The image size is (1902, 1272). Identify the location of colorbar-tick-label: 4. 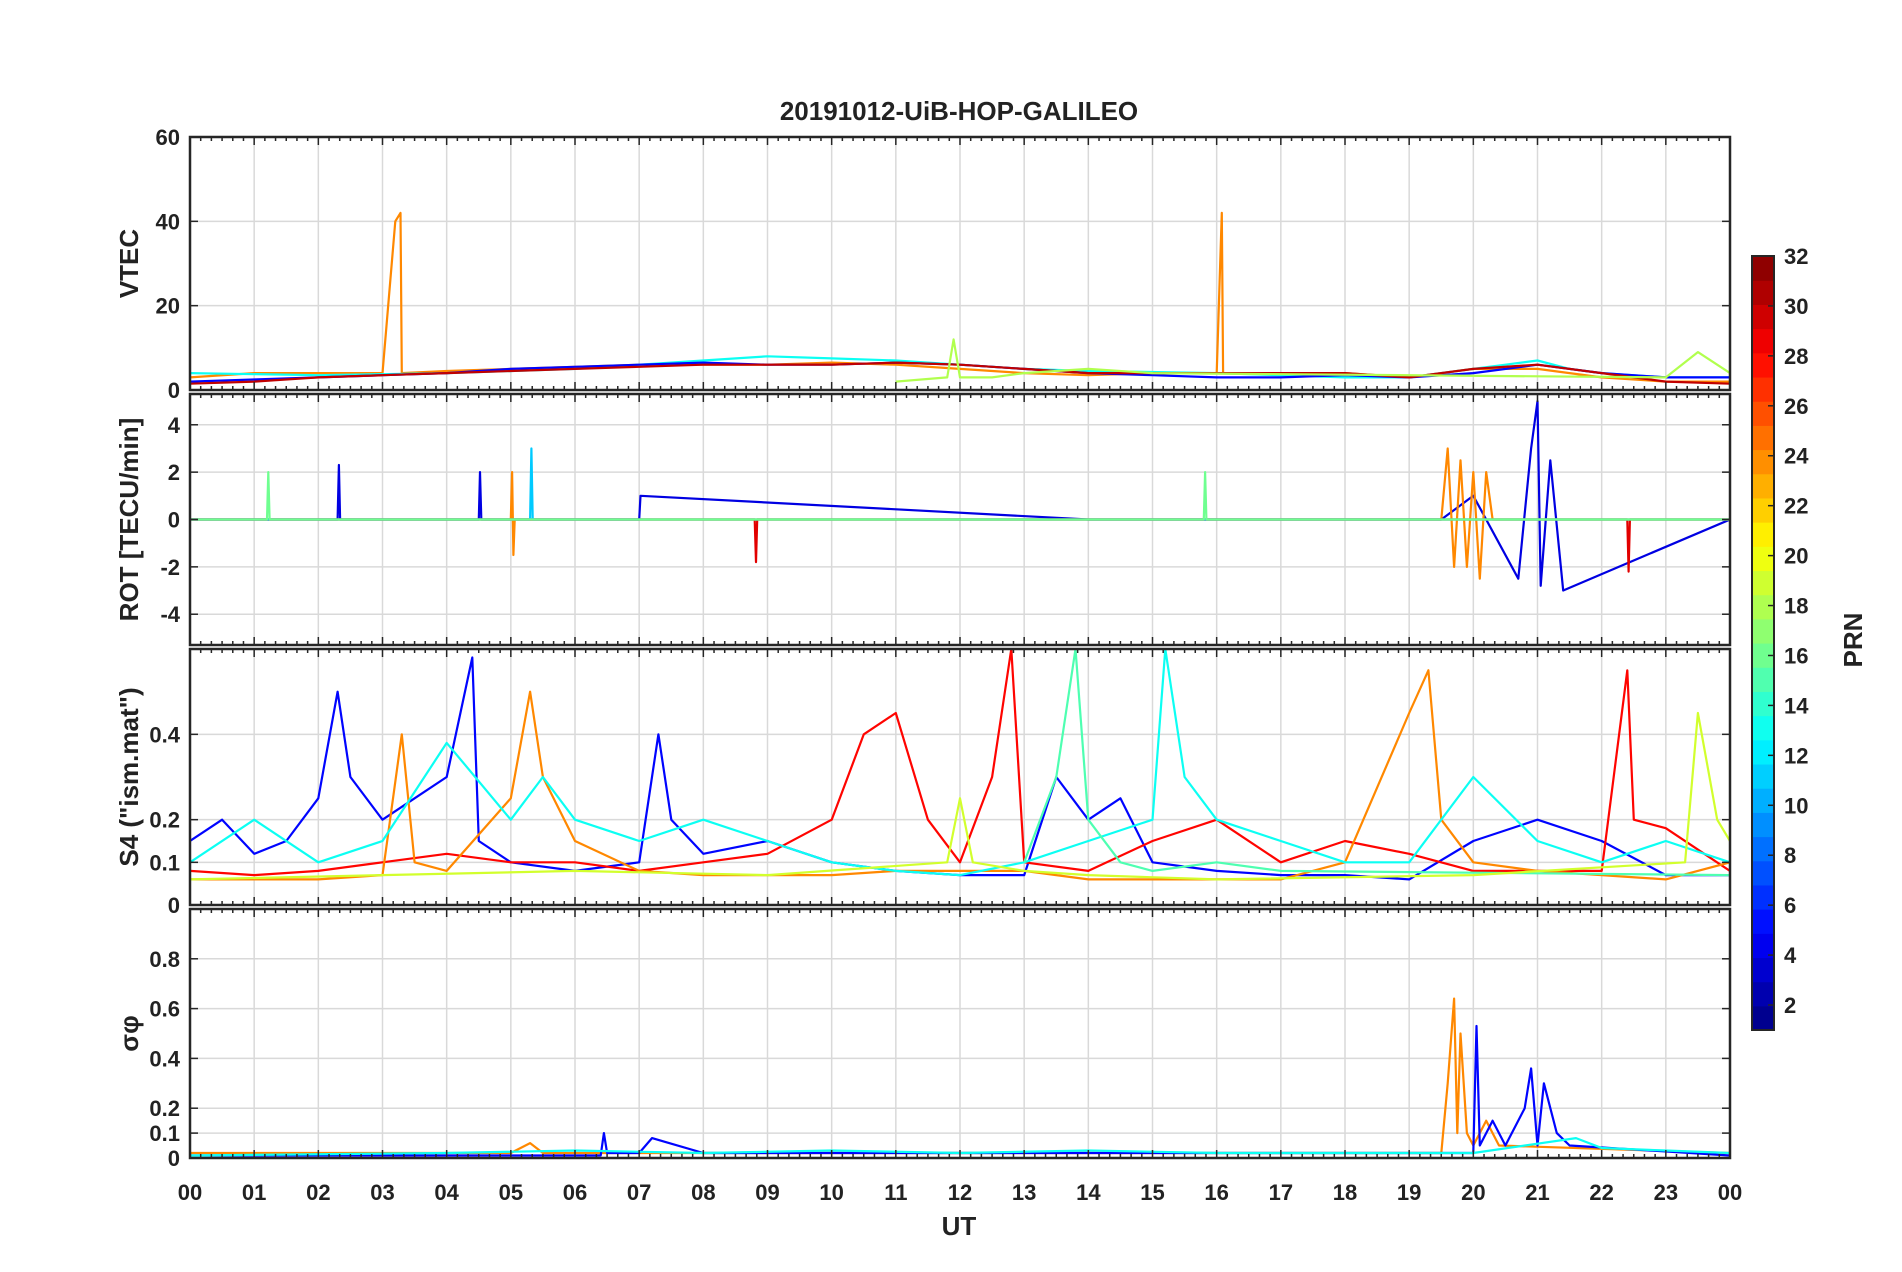
(1790, 955).